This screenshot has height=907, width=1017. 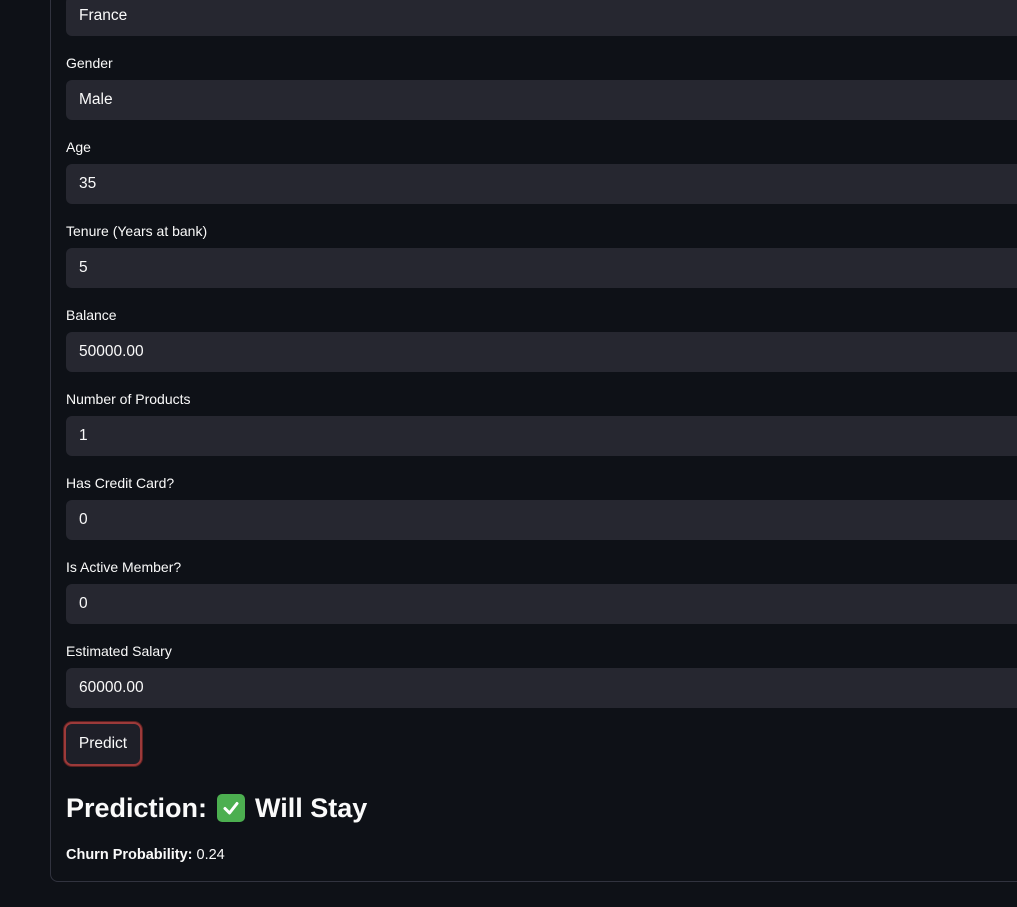 I want to click on probability-value: 0.24, so click(x=210, y=855).